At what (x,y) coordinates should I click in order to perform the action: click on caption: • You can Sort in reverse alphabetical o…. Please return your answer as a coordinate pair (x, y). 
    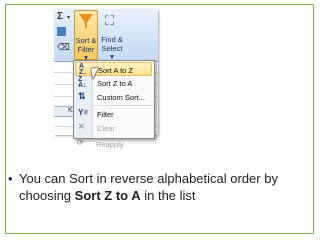
    Looking at the image, I should click on (158, 187).